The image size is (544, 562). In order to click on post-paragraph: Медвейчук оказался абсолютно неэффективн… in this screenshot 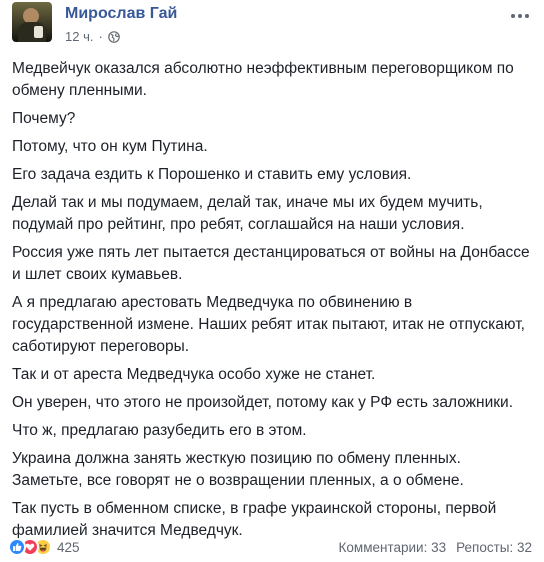, I will do `click(263, 79)`.